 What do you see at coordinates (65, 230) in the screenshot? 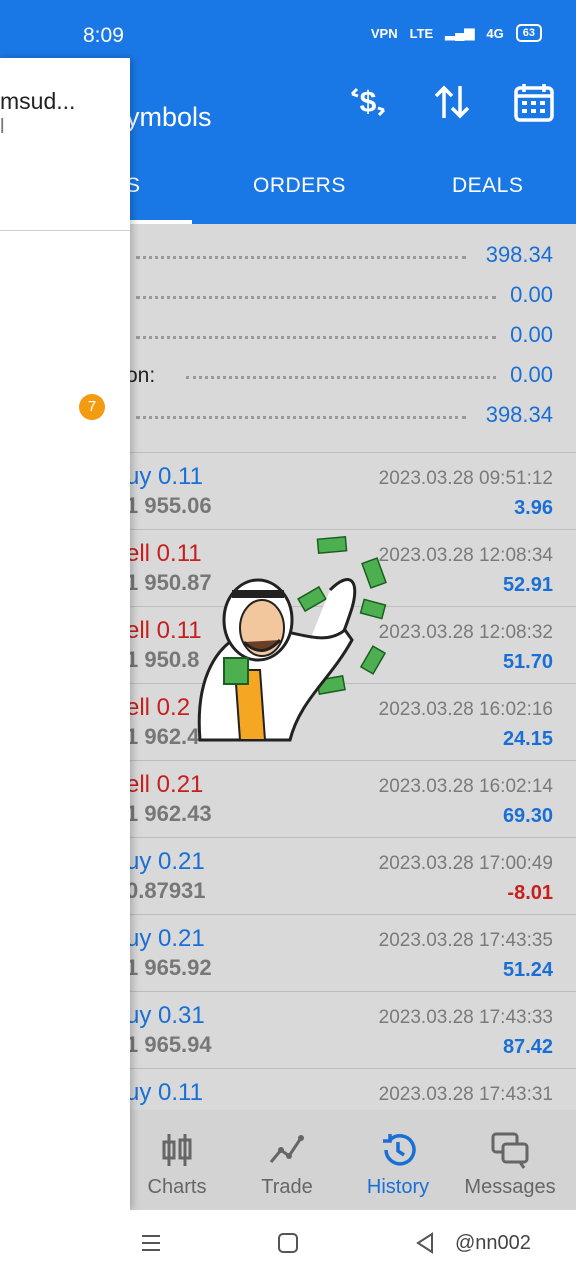
I see `drawer-divider` at bounding box center [65, 230].